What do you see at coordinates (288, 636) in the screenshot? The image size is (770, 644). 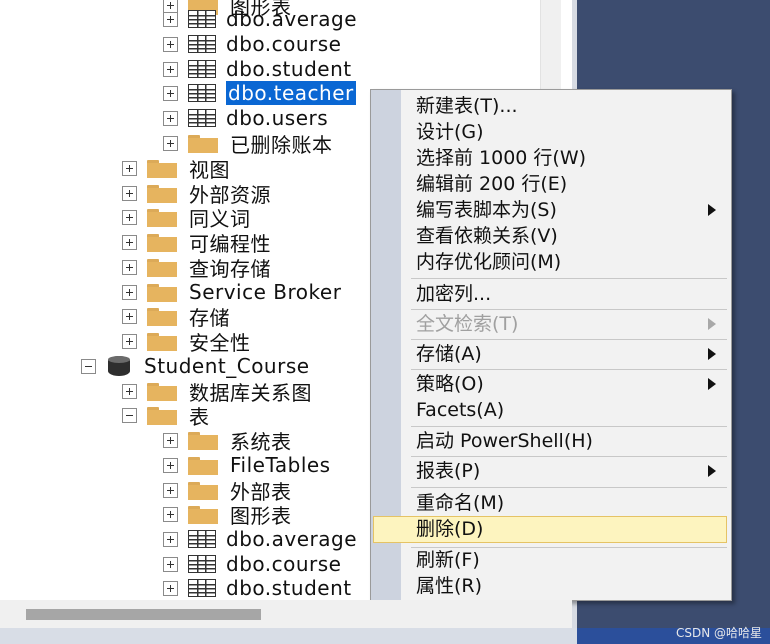 I see `status-bar-left` at bounding box center [288, 636].